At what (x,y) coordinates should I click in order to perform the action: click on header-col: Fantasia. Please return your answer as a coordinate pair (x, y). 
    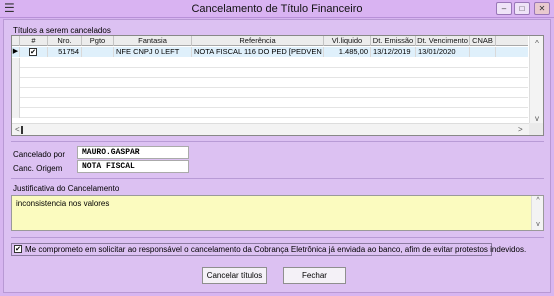
    Looking at the image, I should click on (153, 41).